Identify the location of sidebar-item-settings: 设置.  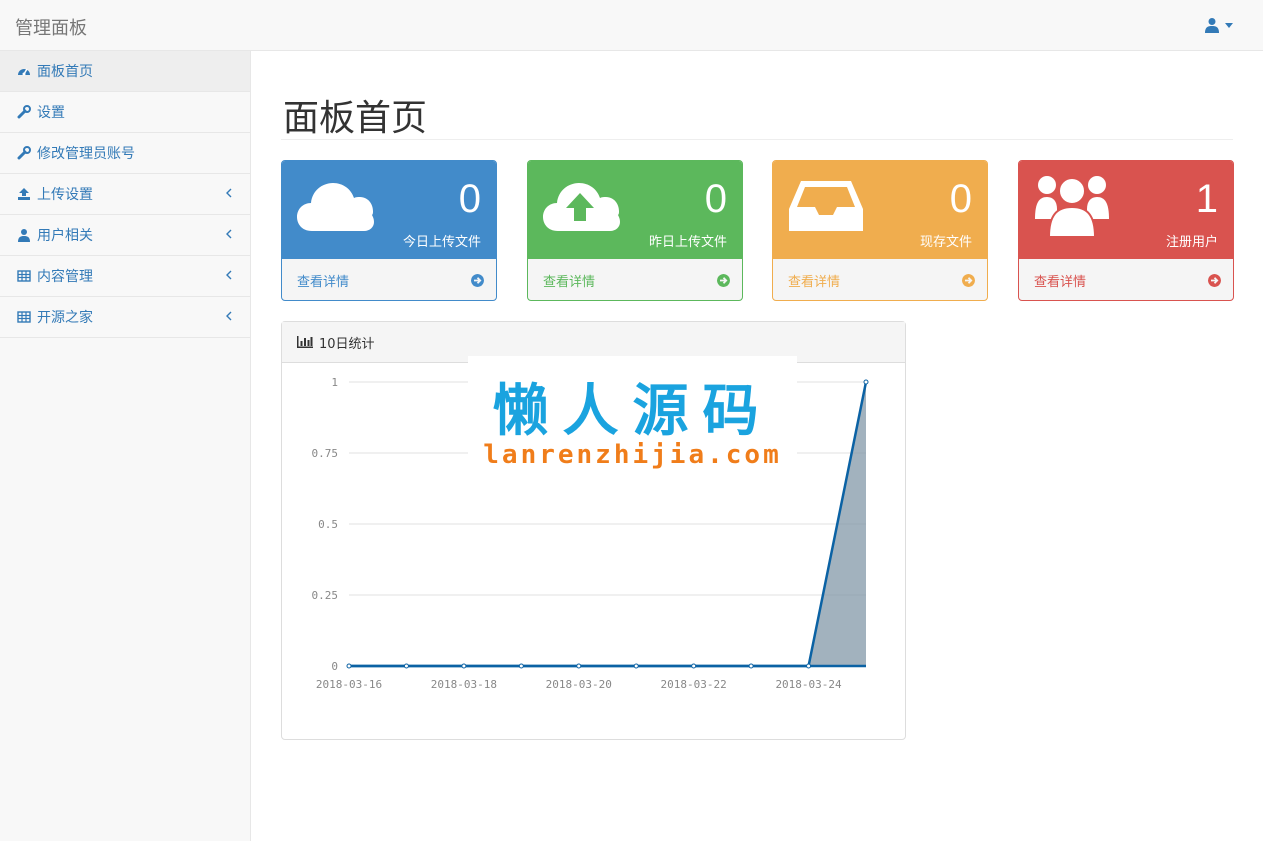
(125, 112).